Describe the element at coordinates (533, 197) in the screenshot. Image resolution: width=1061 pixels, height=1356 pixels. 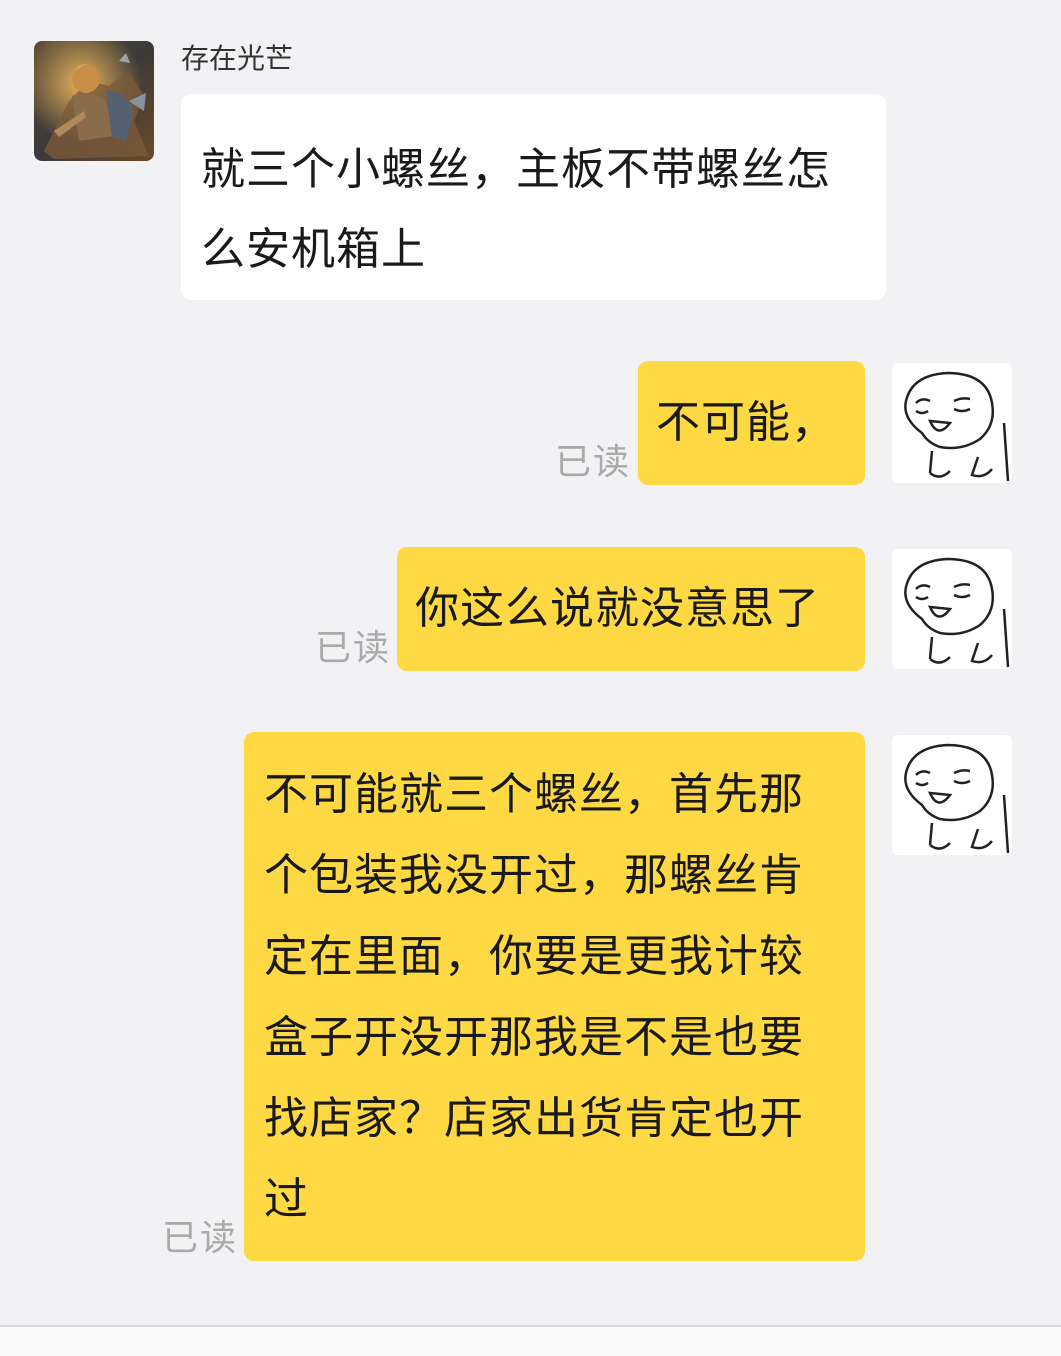
I see `message-bubble-incoming: 就三个小螺丝，主板不带螺丝怎么安机箱上` at that location.